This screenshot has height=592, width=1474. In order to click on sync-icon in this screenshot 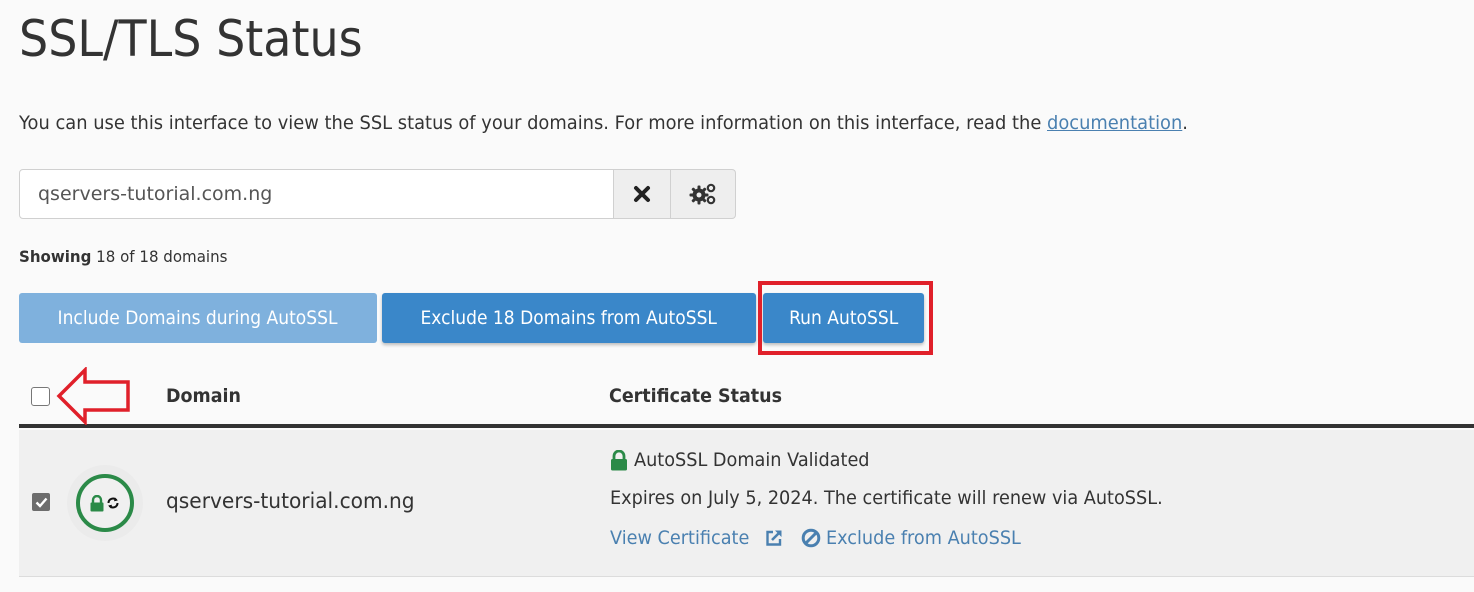, I will do `click(113, 503)`.